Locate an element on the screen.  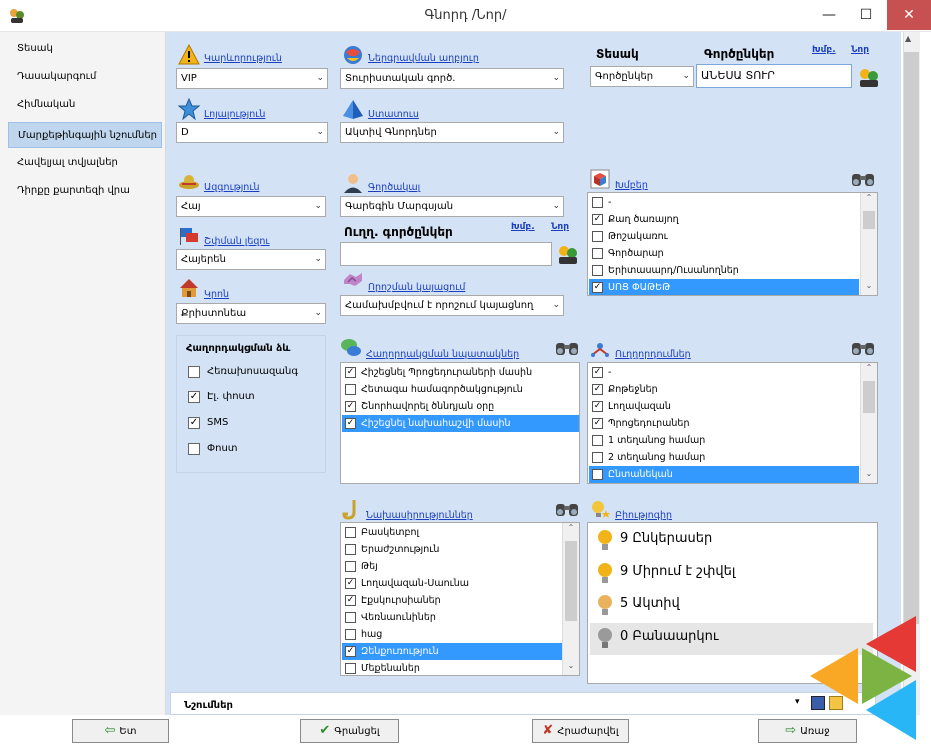
groups-list-item: Երիտասարդ/Ուսանողներ is located at coordinates (724, 270).